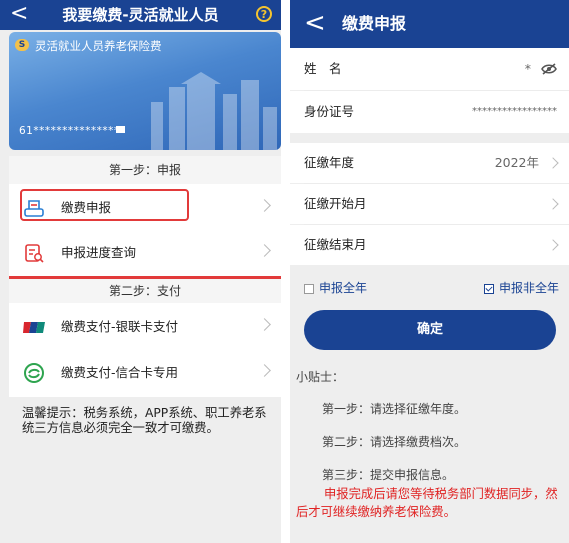 The image size is (569, 543). What do you see at coordinates (329, 111) in the screenshot?
I see `id-label: 身份证号` at bounding box center [329, 111].